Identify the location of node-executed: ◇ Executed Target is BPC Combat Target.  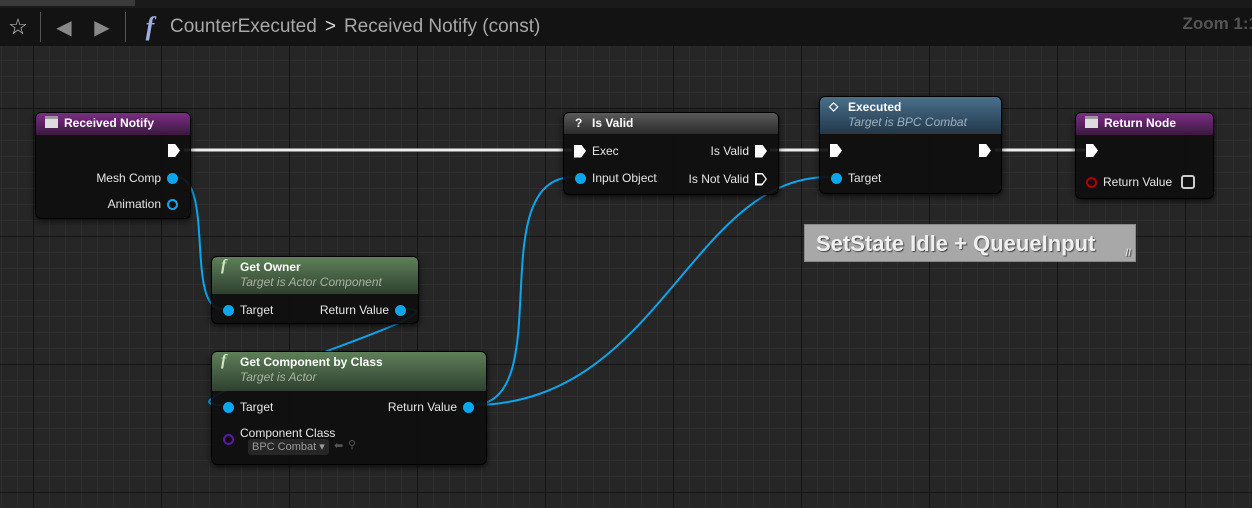
(910, 145).